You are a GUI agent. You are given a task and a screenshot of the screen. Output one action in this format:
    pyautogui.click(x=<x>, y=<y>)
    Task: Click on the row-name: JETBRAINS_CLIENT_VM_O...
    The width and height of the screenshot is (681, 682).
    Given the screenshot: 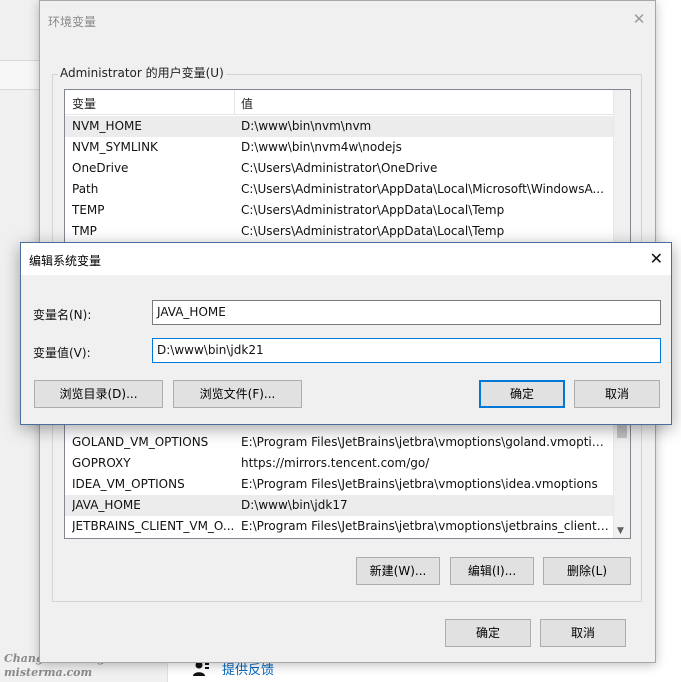 What is the action you would take?
    pyautogui.click(x=153, y=526)
    